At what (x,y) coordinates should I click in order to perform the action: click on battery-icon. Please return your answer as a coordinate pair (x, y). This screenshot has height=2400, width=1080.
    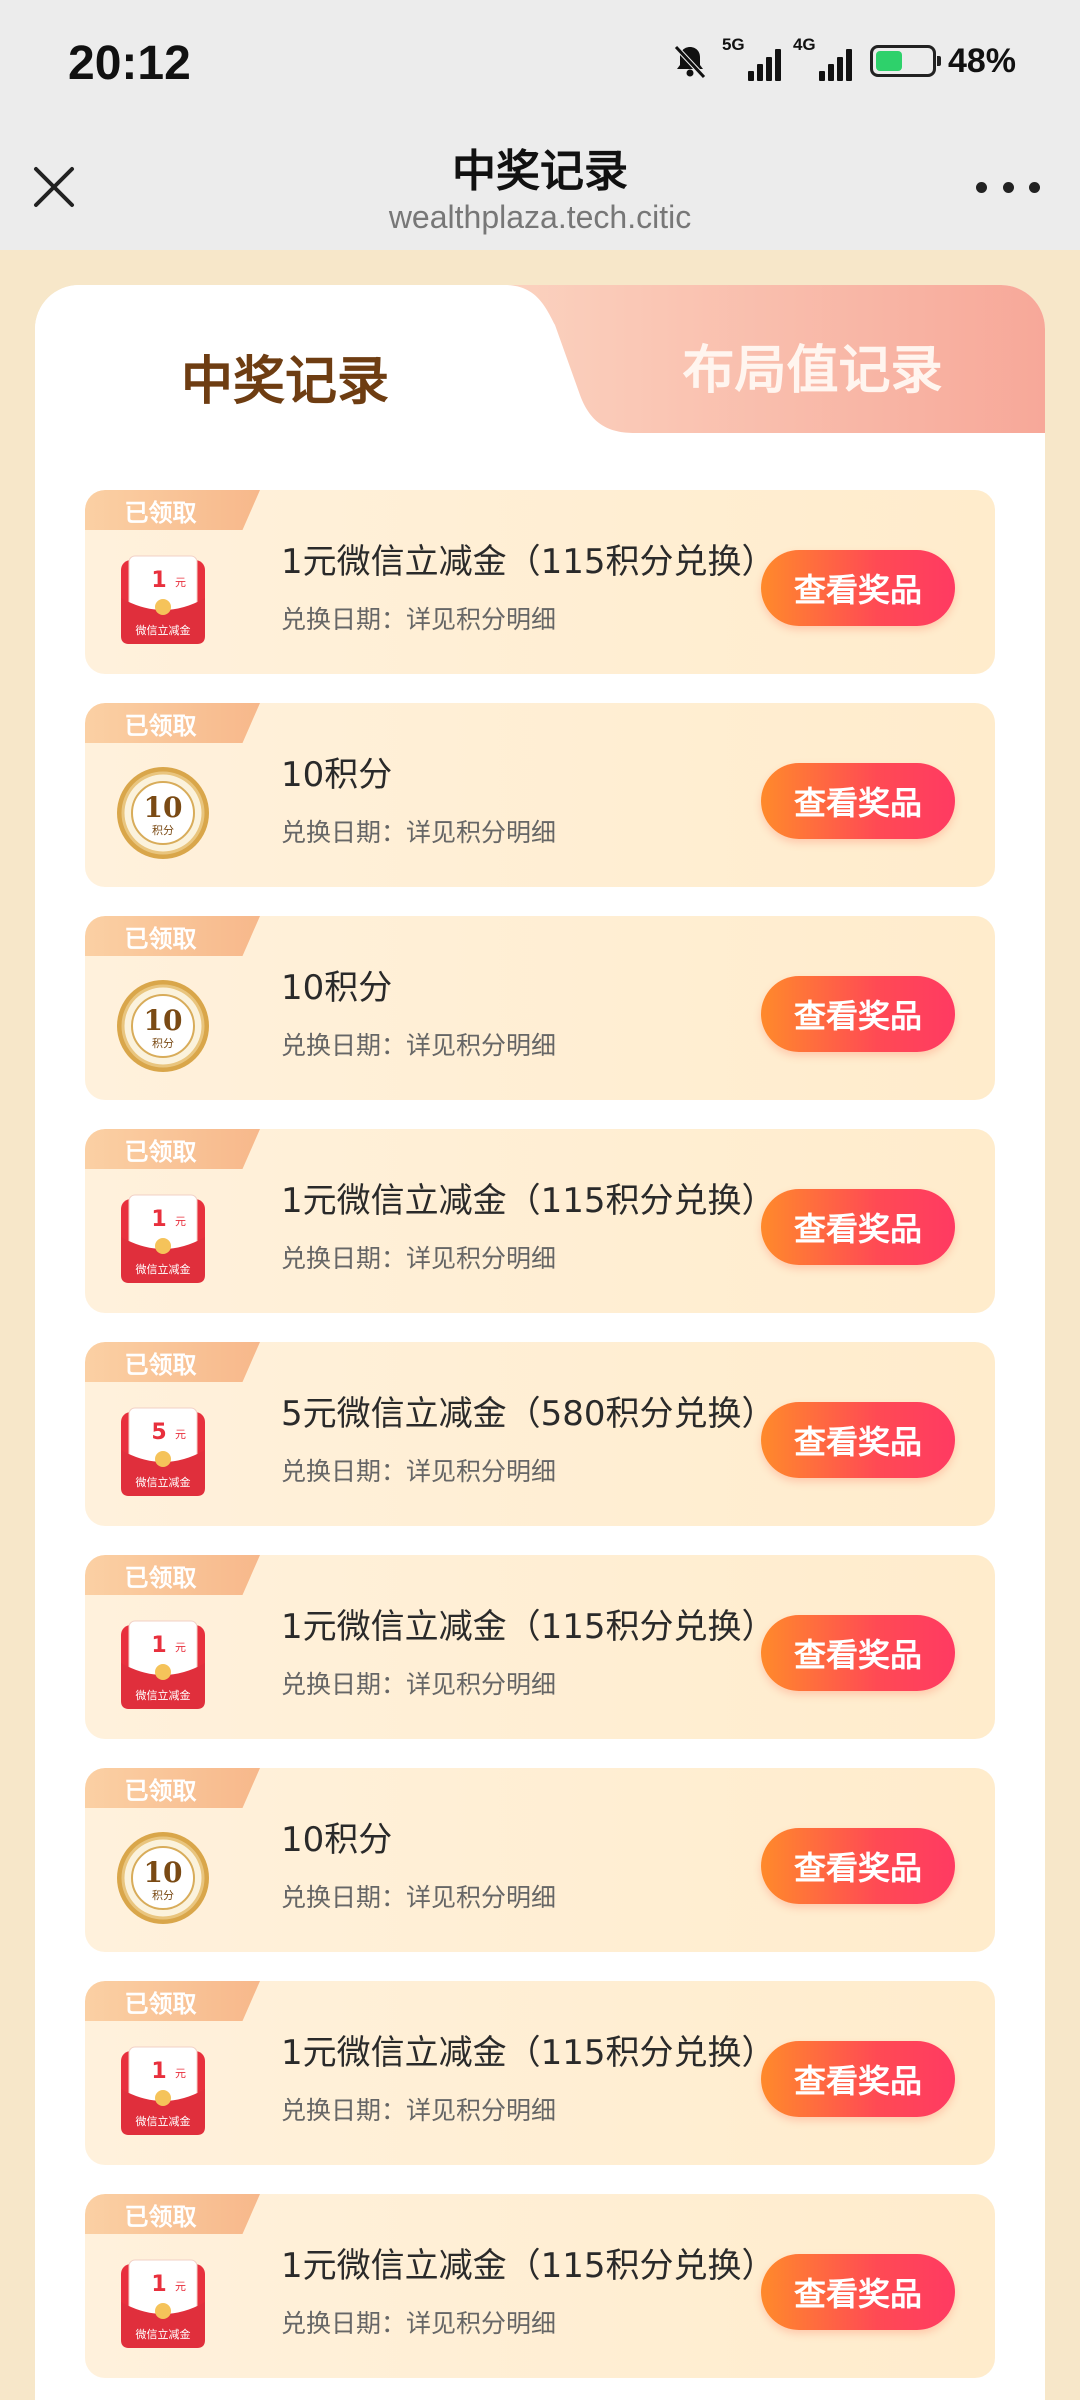
    Looking at the image, I should click on (905, 61).